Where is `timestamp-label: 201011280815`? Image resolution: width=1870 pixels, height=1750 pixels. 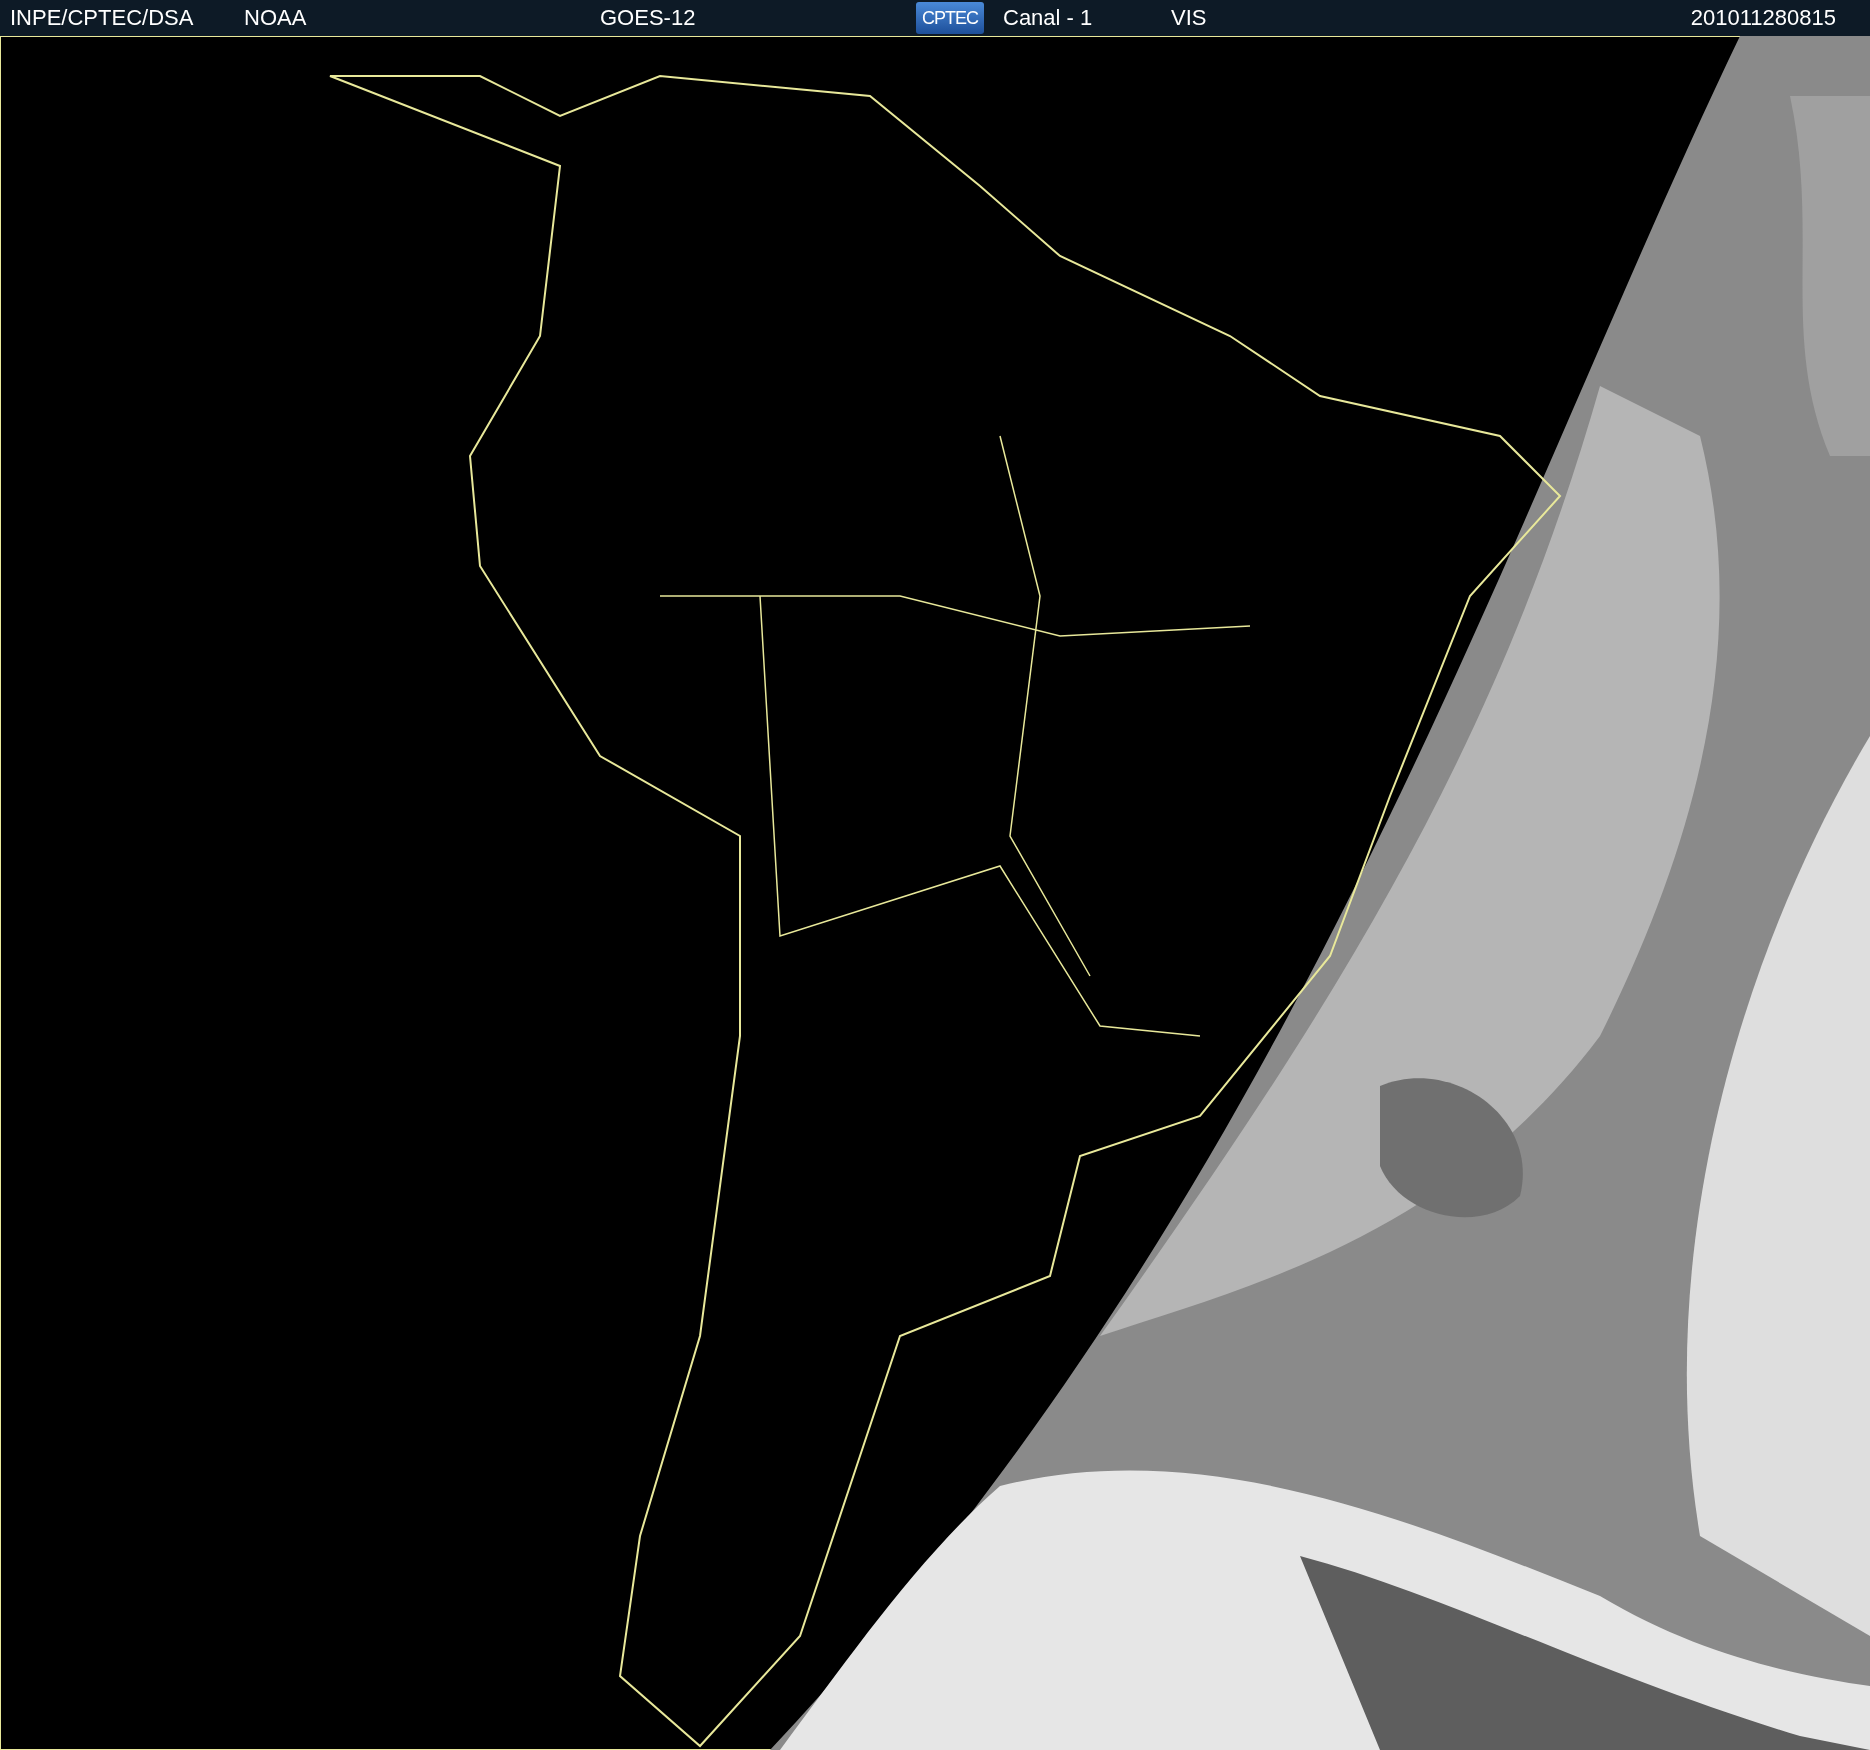 timestamp-label: 201011280815 is located at coordinates (1763, 18).